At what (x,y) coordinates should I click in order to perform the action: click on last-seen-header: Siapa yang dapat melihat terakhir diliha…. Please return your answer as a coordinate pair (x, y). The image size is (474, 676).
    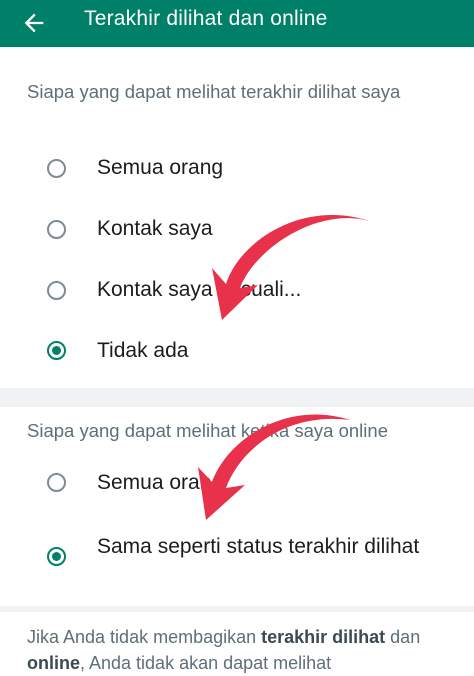
    Looking at the image, I should click on (214, 91).